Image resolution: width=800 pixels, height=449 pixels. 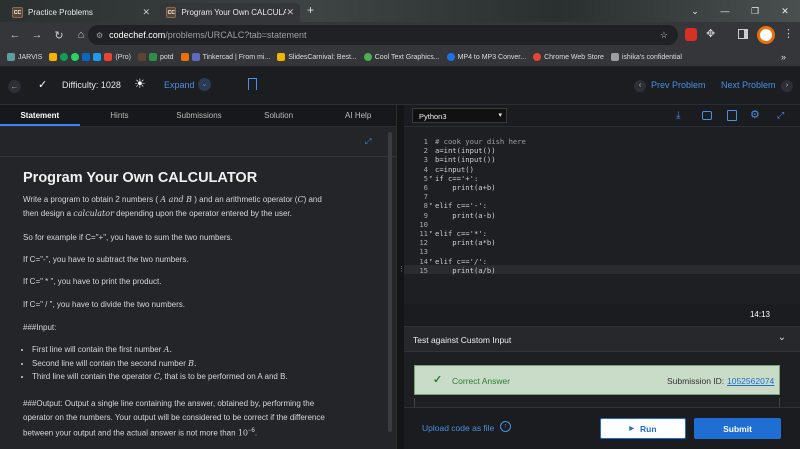 What do you see at coordinates (459, 115) in the screenshot?
I see `language-select: Python3 ▾` at bounding box center [459, 115].